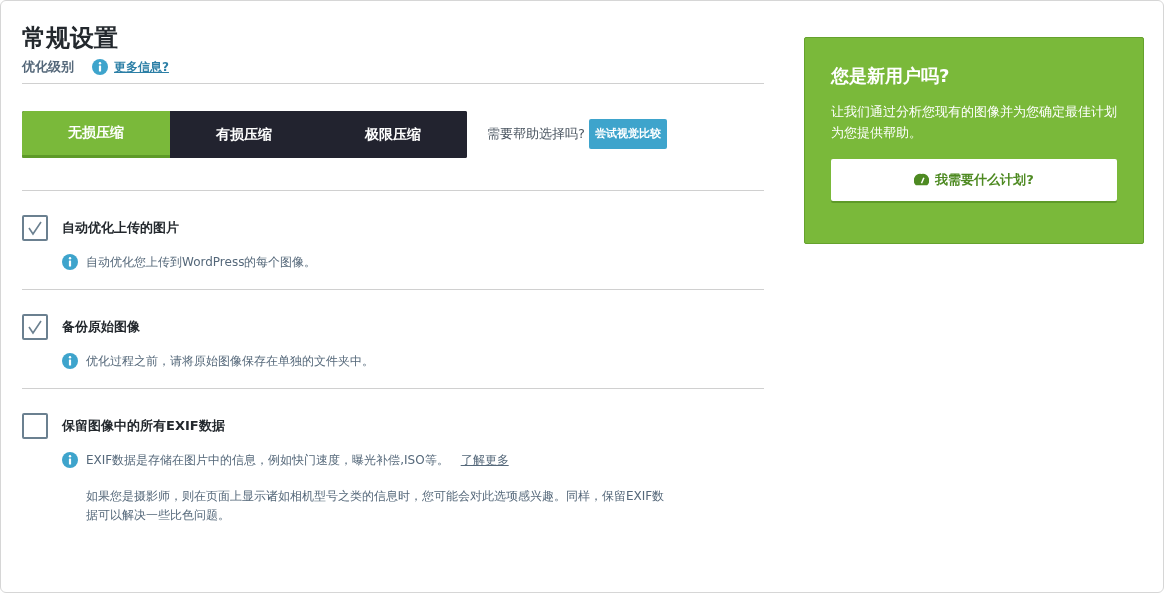 The image size is (1164, 593). I want to click on option-label: 保留图像中的所有EXIF数据, so click(143, 425).